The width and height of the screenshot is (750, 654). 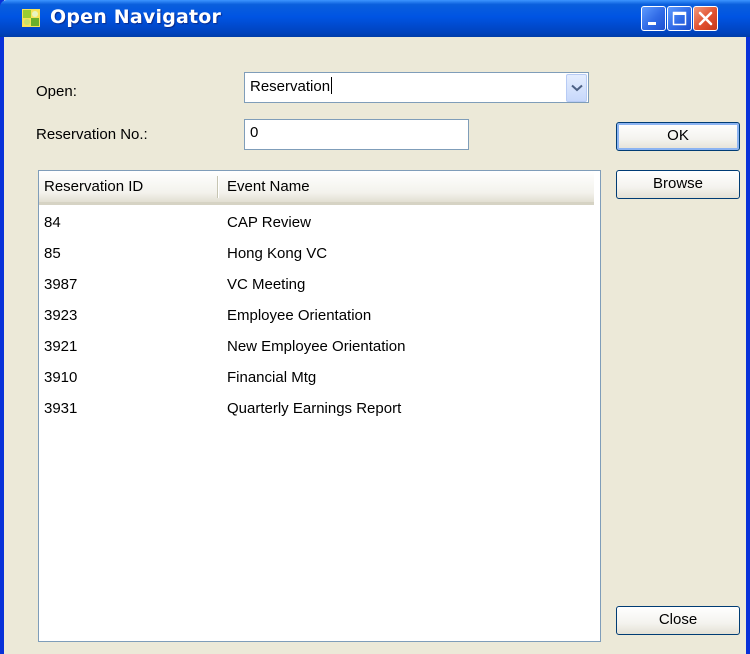 I want to click on chevron-down-icon, so click(x=577, y=88).